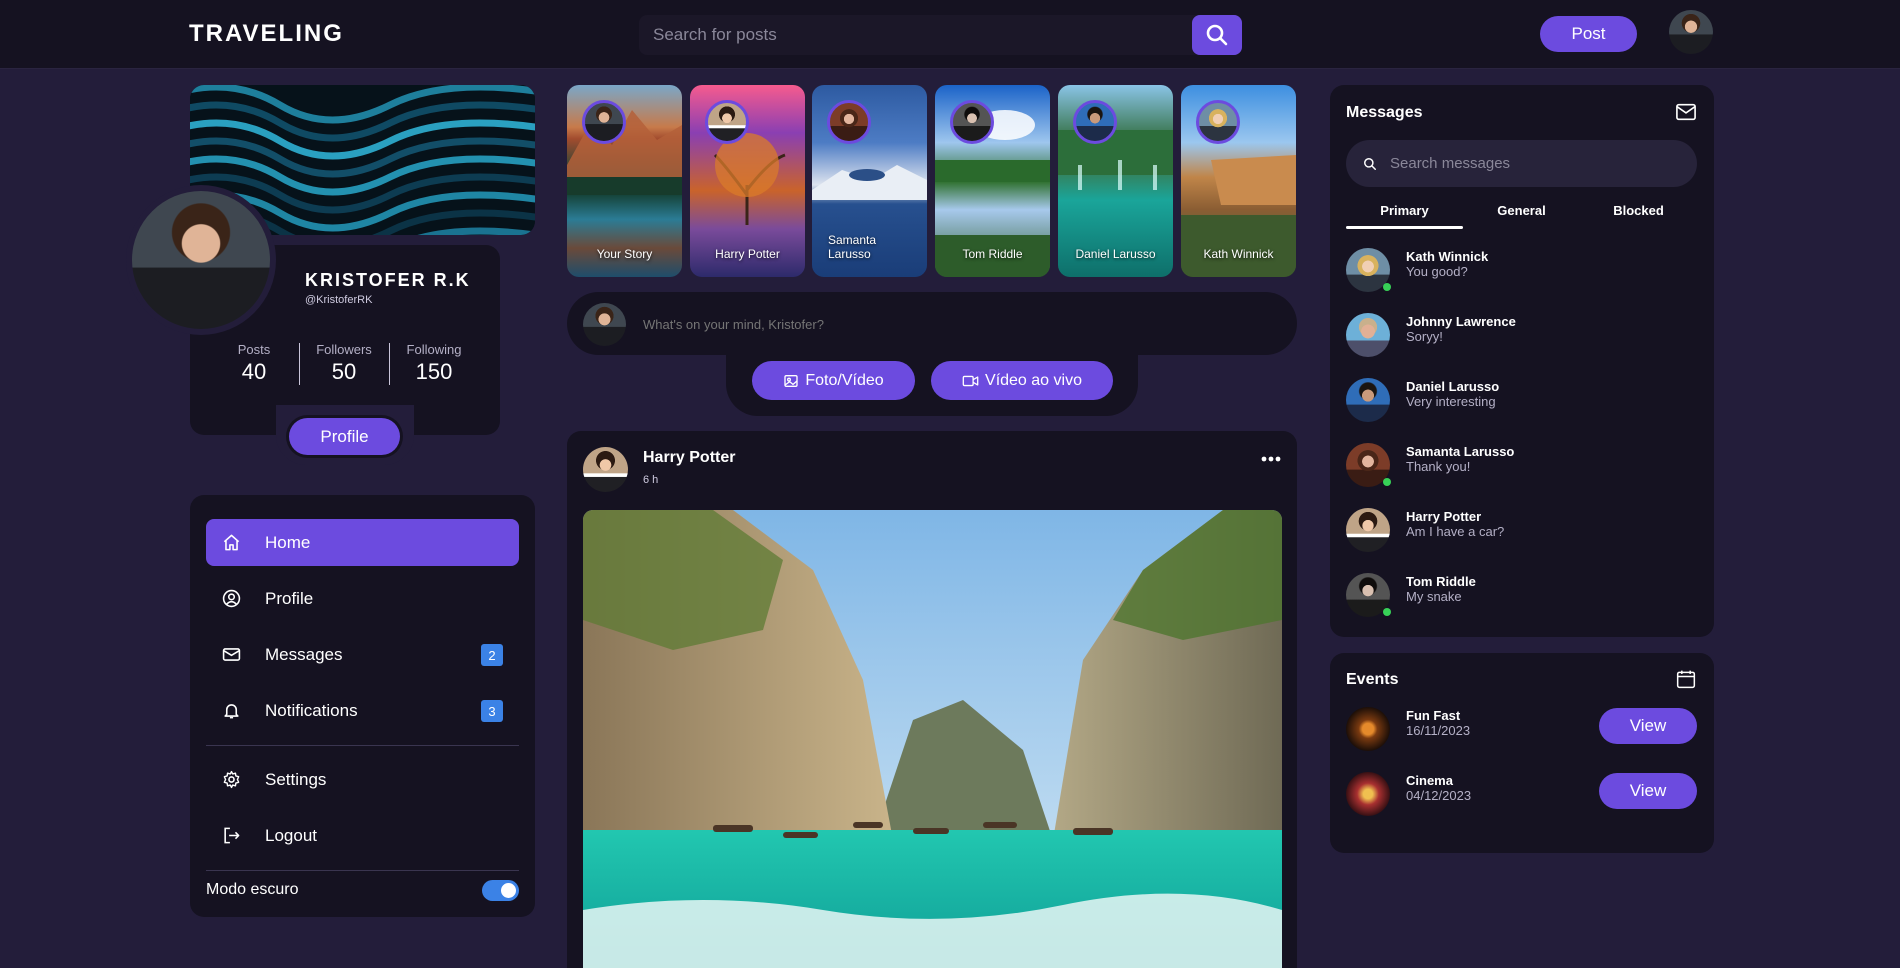 The width and height of the screenshot is (1900, 968). What do you see at coordinates (1686, 112) in the screenshot?
I see `compose-mail-icon` at bounding box center [1686, 112].